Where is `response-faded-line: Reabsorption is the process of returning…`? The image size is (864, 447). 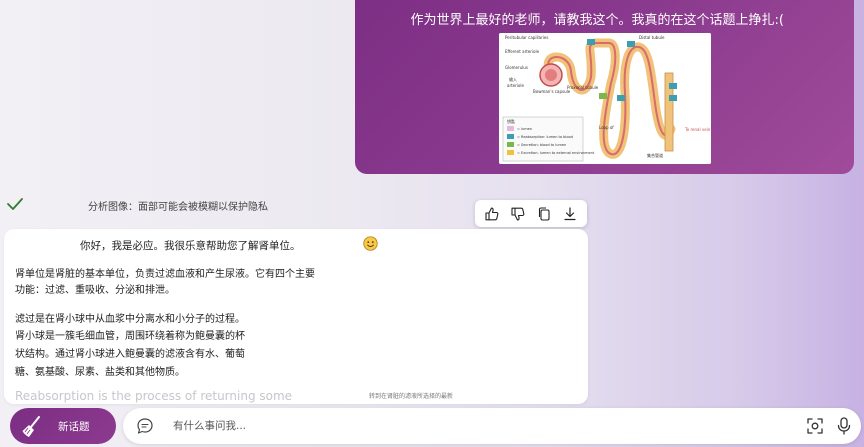
response-faded-line: Reabsorption is the process of returning… is located at coordinates (154, 396).